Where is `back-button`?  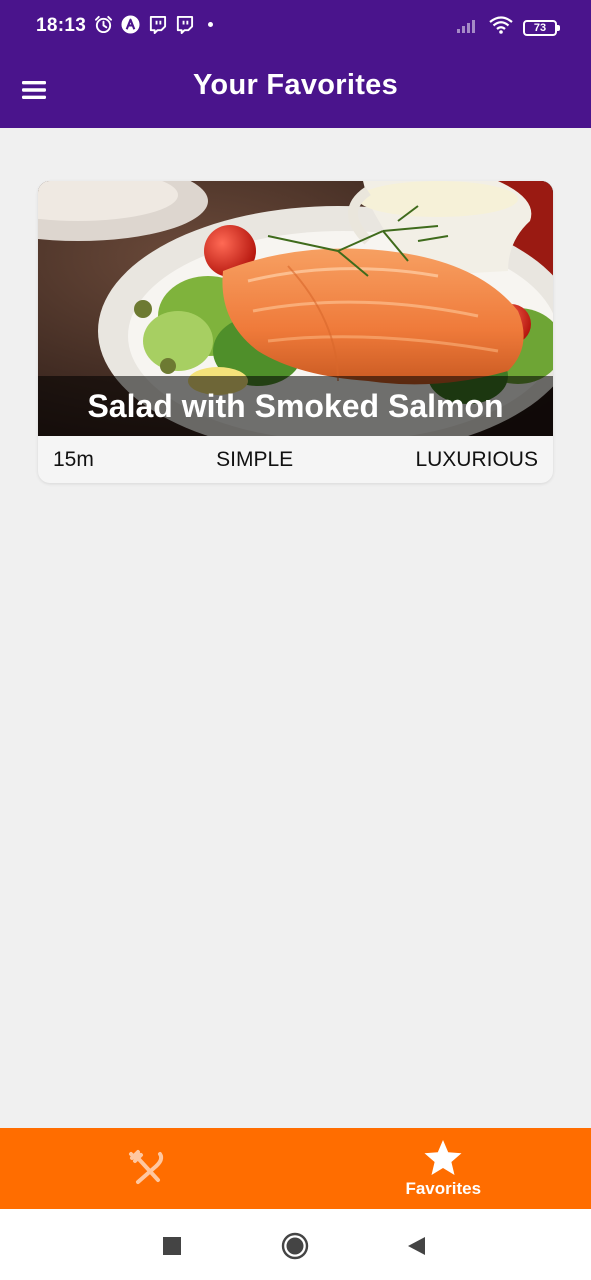
back-button is located at coordinates (416, 1246).